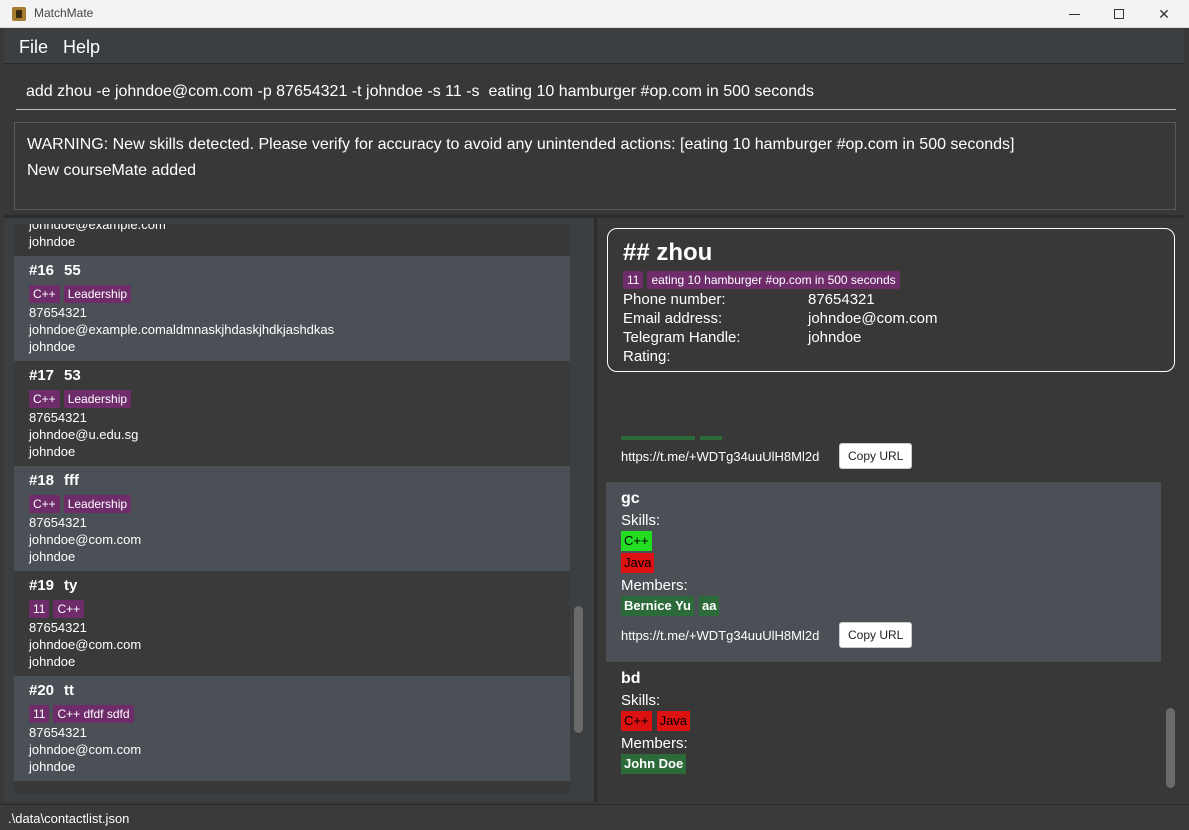  I want to click on list-scroll-thumb, so click(578, 669).